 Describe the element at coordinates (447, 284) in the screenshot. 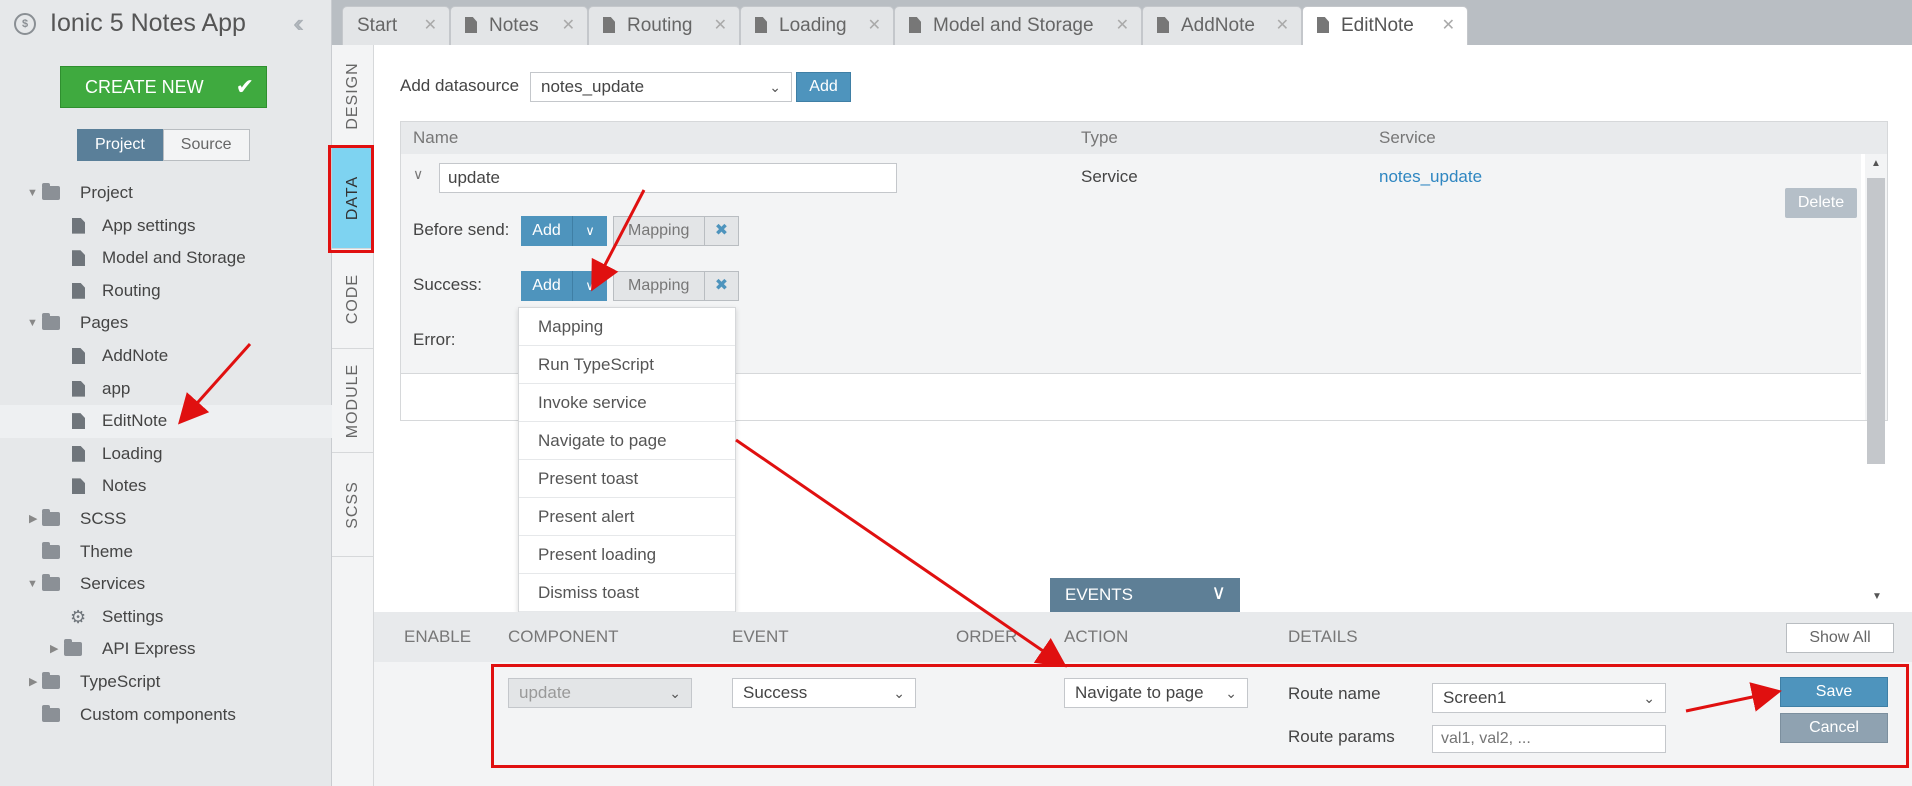

I see `success-label: Success:` at that location.